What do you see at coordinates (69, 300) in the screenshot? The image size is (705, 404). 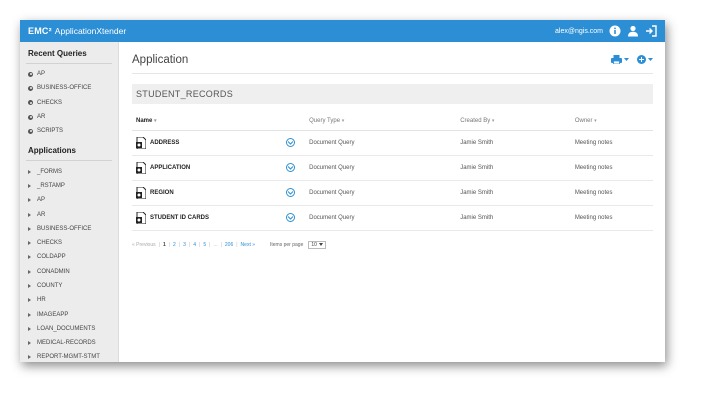 I see `application-item: HR` at bounding box center [69, 300].